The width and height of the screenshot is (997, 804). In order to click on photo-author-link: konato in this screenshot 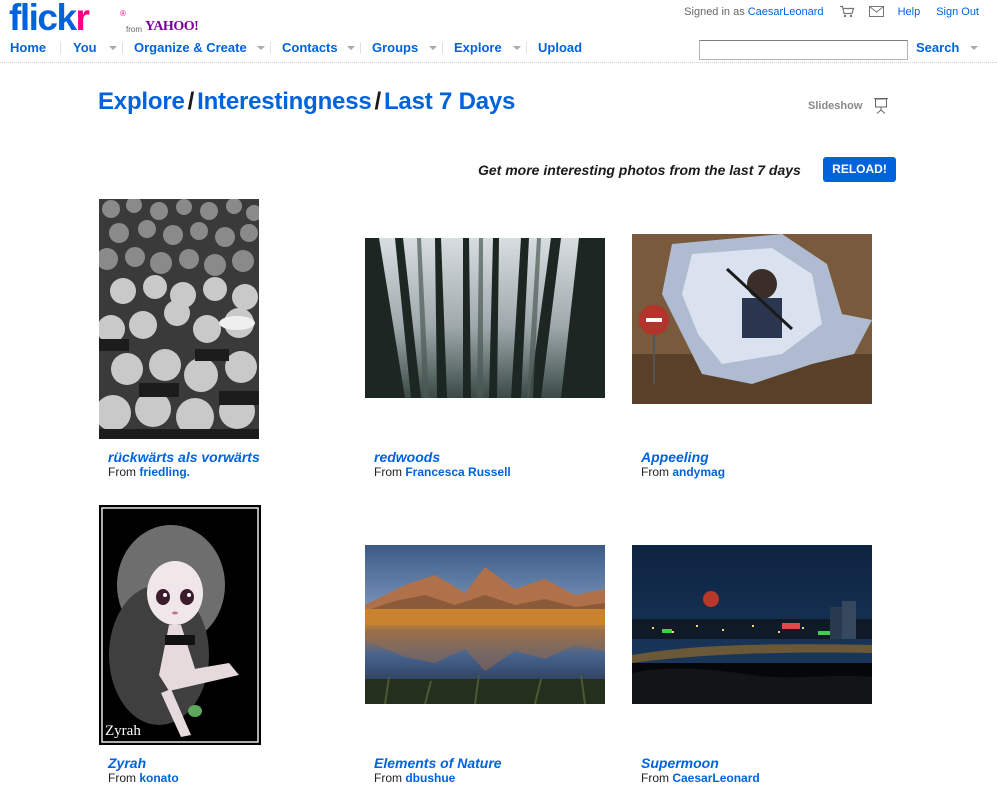, I will do `click(158, 778)`.